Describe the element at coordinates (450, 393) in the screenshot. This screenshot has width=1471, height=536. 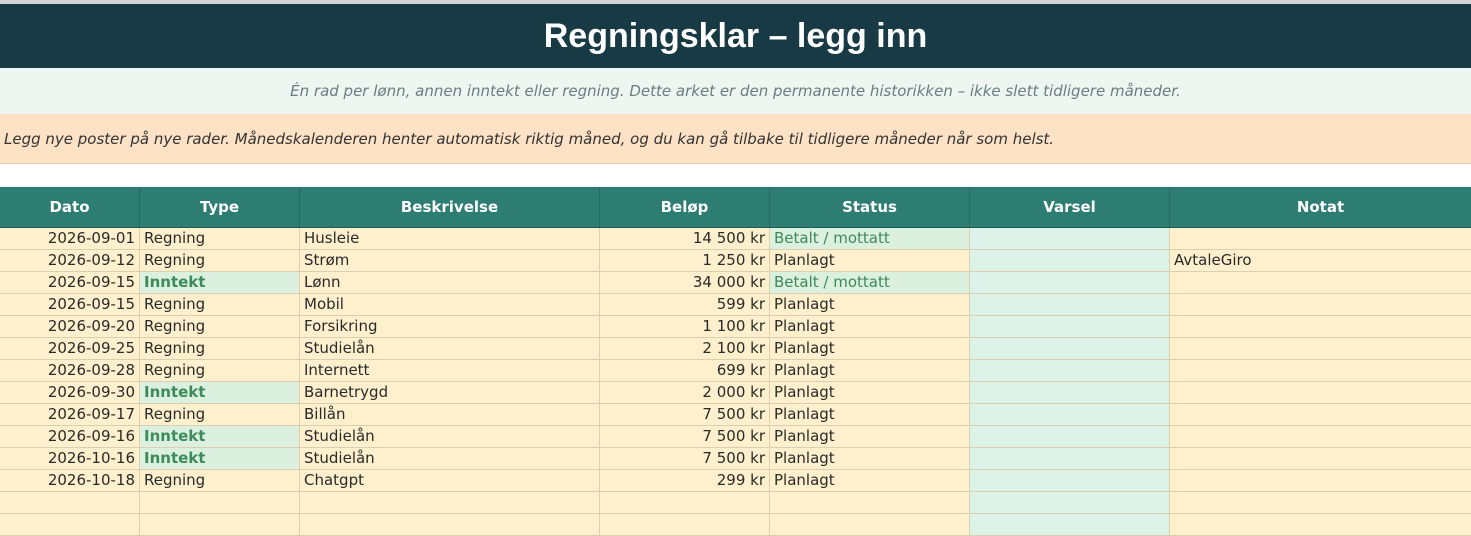
I see `cell-beskrivelse: Barnetrygd` at that location.